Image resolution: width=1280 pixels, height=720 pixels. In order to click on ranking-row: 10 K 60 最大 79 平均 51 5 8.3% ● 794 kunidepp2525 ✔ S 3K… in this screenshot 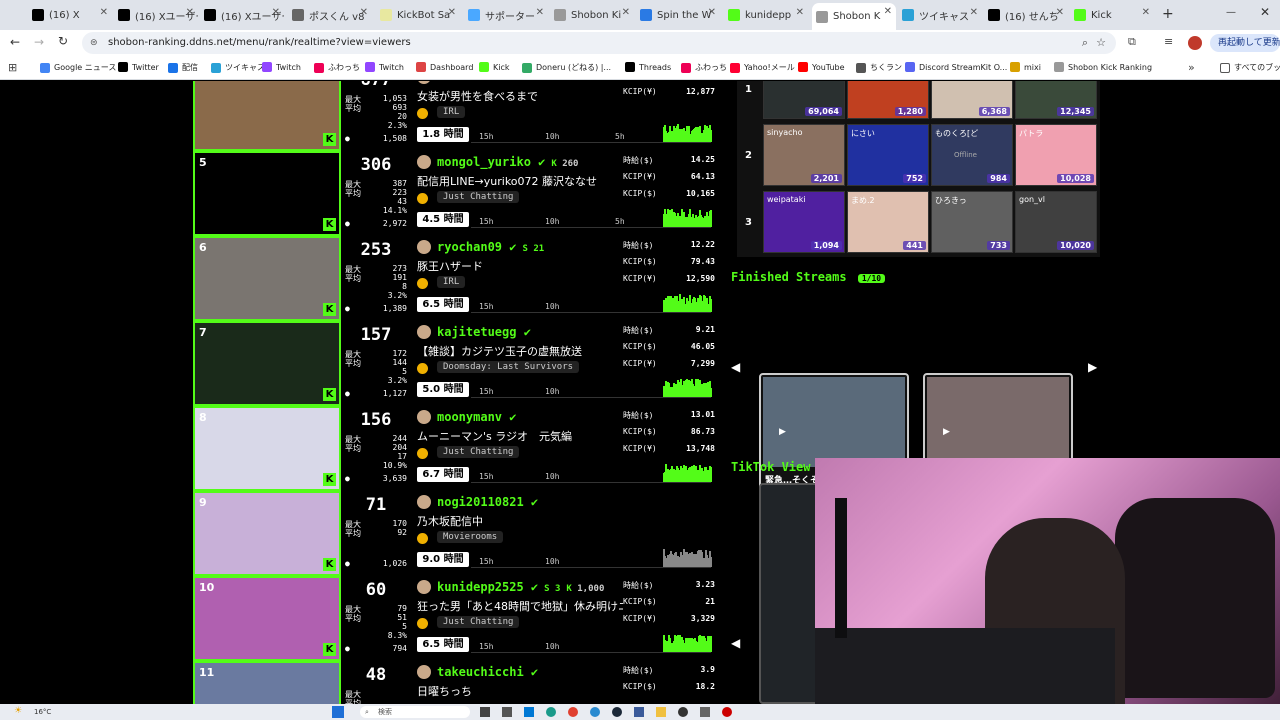, I will do `click(454, 618)`.